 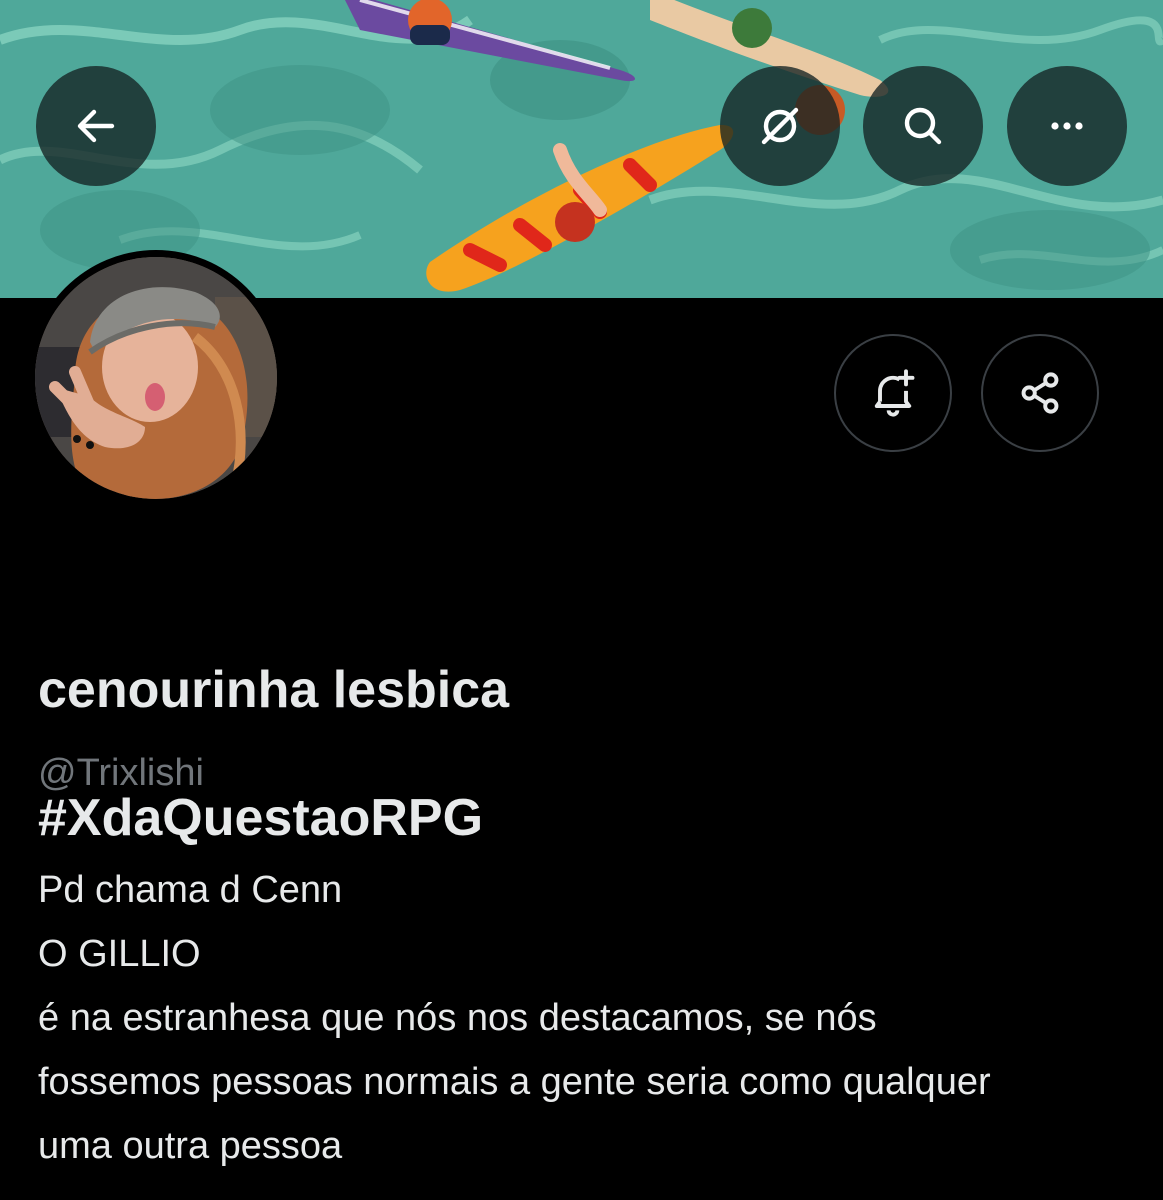 What do you see at coordinates (190, 890) in the screenshot?
I see `bio-line: Pd chama d Cenn` at bounding box center [190, 890].